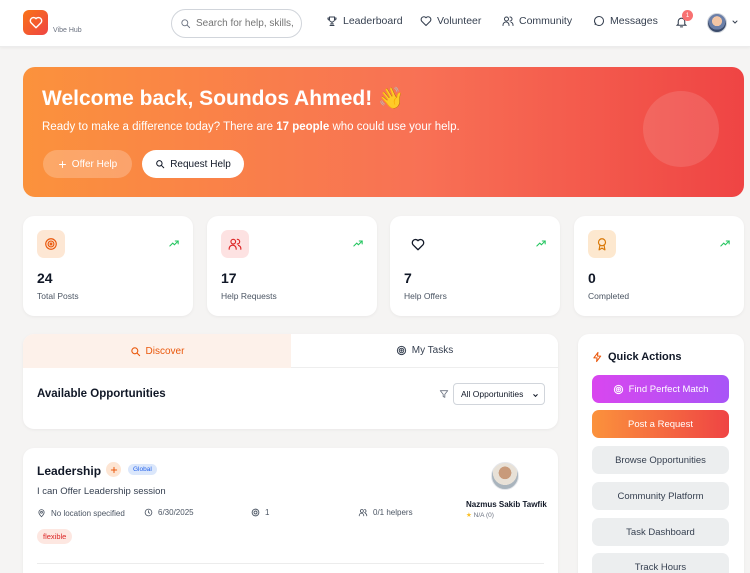 This screenshot has width=750, height=573. I want to click on nav-leaderboard: Leaderboard, so click(364, 21).